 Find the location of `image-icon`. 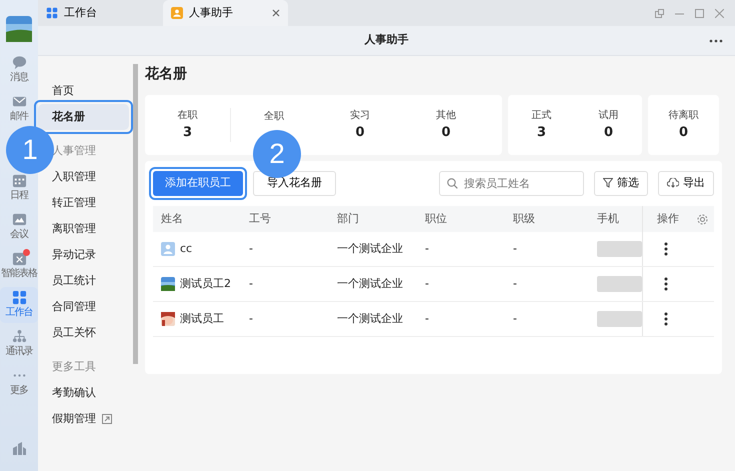

image-icon is located at coordinates (19, 219).